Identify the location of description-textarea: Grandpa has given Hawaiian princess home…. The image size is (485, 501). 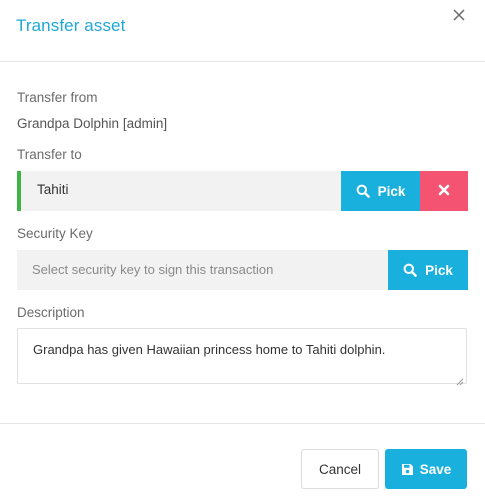
(242, 357).